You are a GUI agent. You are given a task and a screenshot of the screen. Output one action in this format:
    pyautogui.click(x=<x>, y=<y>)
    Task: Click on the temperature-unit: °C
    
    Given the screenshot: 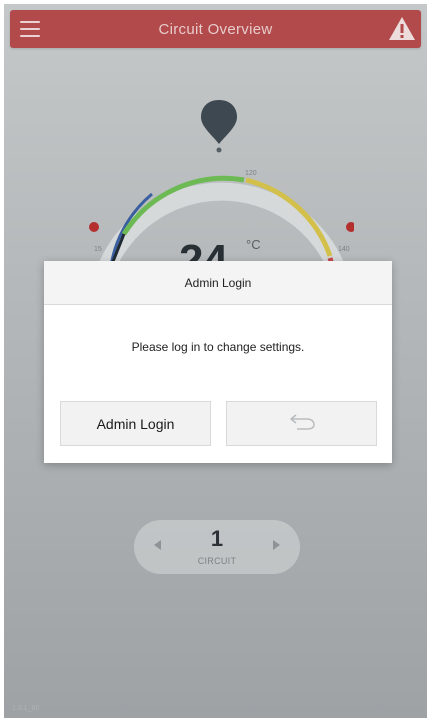 What is the action you would take?
    pyautogui.click(x=253, y=244)
    